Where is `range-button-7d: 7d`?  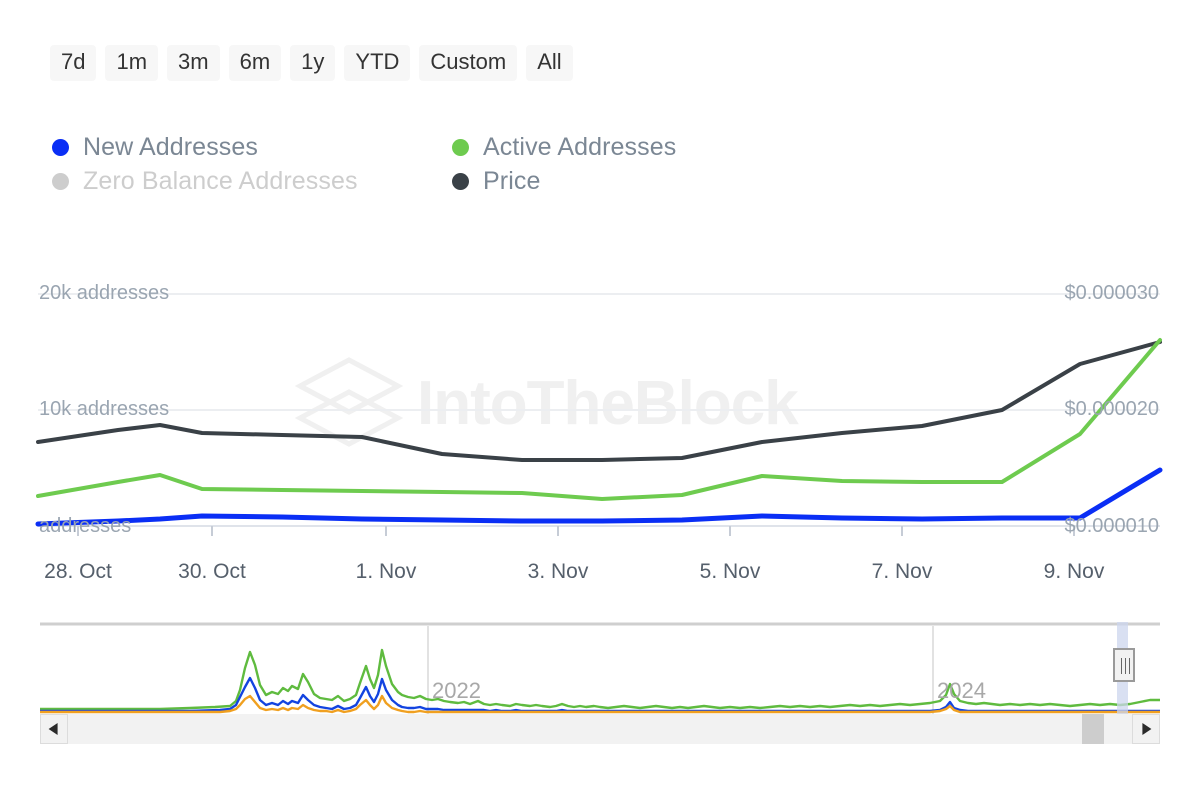 range-button-7d: 7d is located at coordinates (73, 63).